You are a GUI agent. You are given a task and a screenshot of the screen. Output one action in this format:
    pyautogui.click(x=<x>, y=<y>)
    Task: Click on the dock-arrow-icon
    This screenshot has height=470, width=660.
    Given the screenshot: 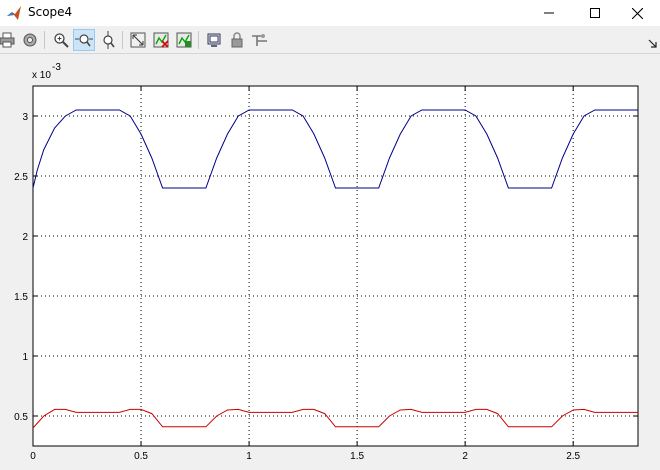 What is the action you would take?
    pyautogui.click(x=652, y=43)
    